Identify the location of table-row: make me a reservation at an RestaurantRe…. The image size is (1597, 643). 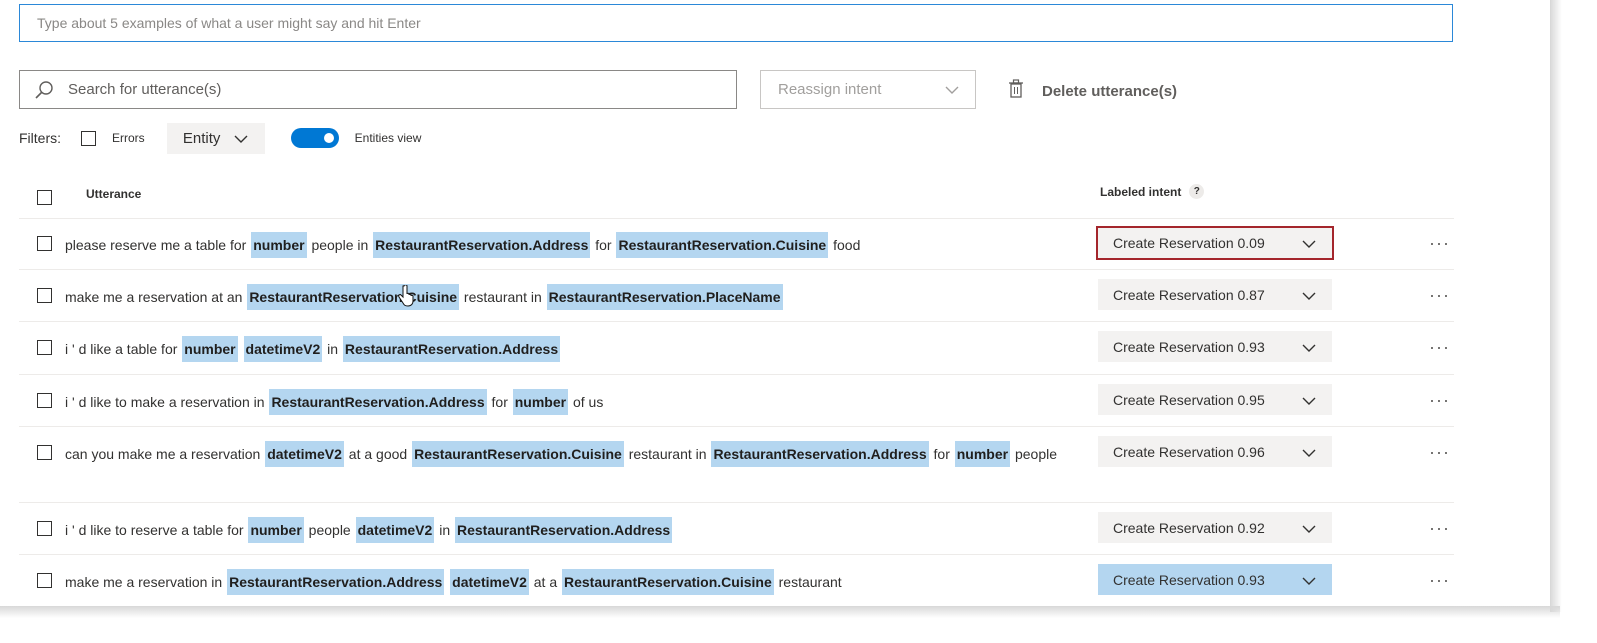
(736, 296).